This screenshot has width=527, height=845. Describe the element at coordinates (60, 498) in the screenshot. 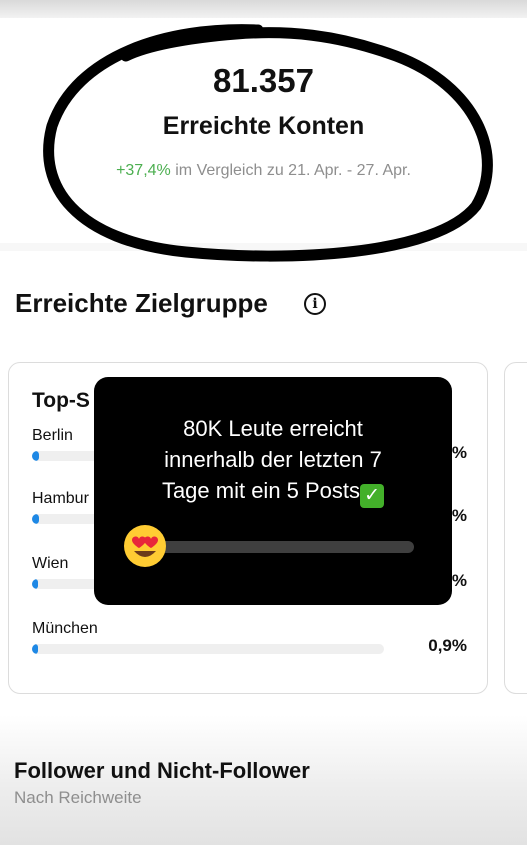

I see `city-name: Hambur` at that location.